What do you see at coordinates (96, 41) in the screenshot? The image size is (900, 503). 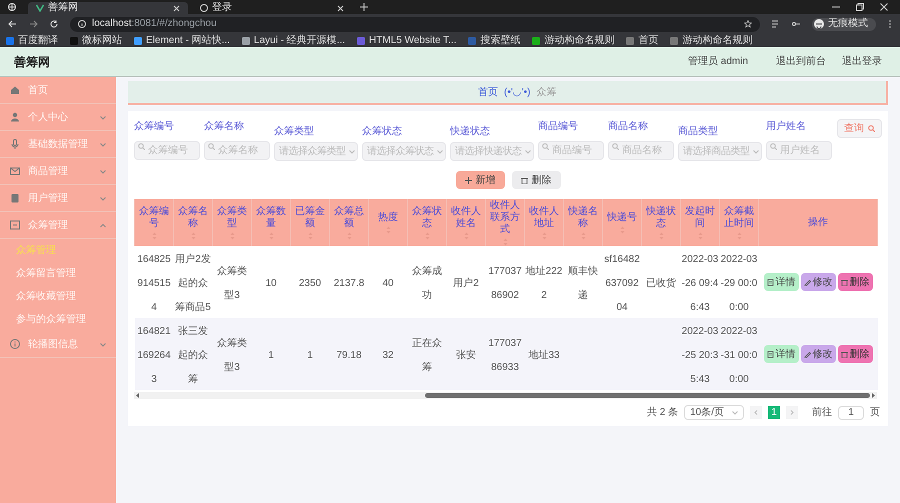 I see `bookmark: 微标网站` at bounding box center [96, 41].